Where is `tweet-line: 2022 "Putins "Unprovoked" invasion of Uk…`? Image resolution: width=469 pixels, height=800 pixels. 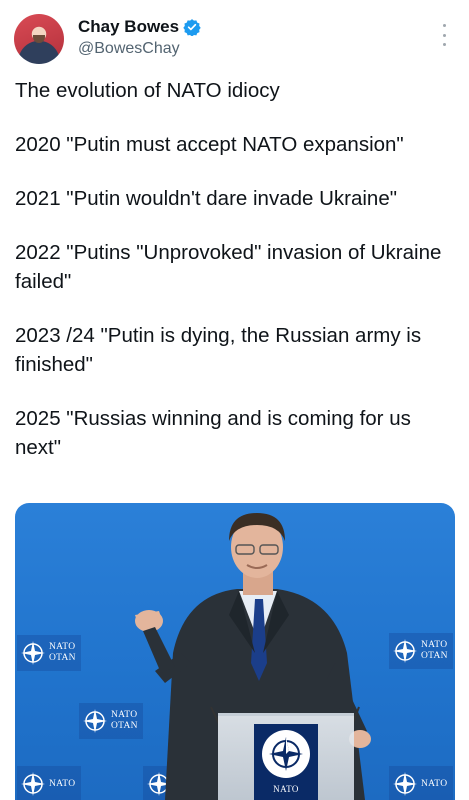 tweet-line: 2022 "Putins "Unprovoked" invasion of Uk… is located at coordinates (228, 267).